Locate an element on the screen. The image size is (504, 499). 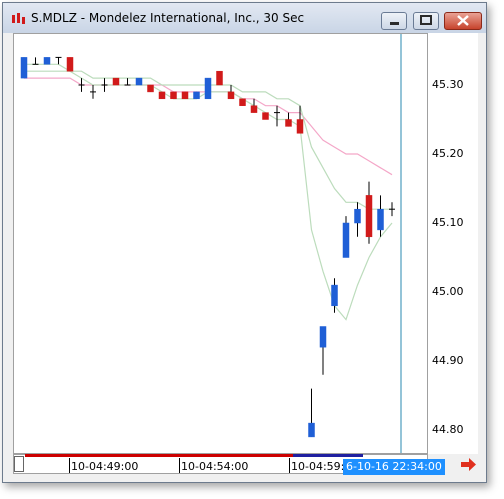
price-axis: 45.30 45.20 45.10 45.00 44.90 44.80 is located at coordinates (453, 243).